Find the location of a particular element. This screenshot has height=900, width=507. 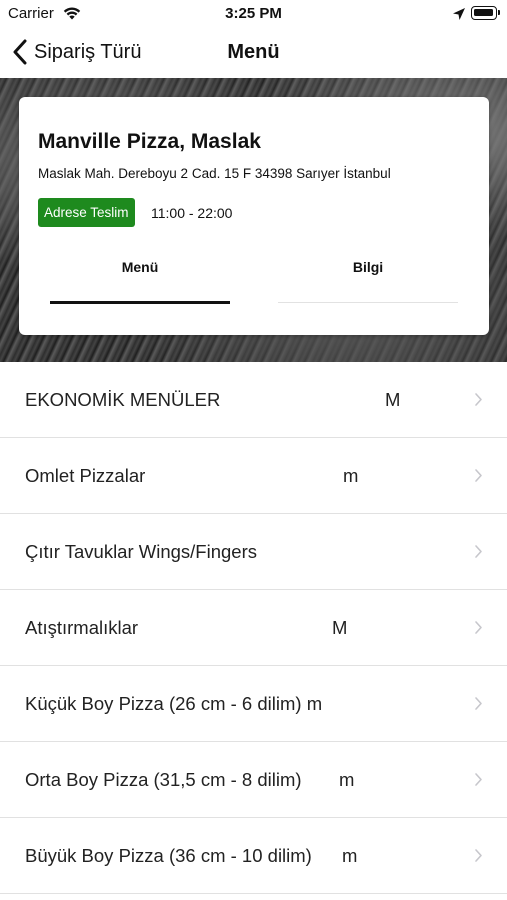

menu-category-row: Büyük Boy Pizza (36 cm - 10 dilim) m is located at coordinates (253, 856).